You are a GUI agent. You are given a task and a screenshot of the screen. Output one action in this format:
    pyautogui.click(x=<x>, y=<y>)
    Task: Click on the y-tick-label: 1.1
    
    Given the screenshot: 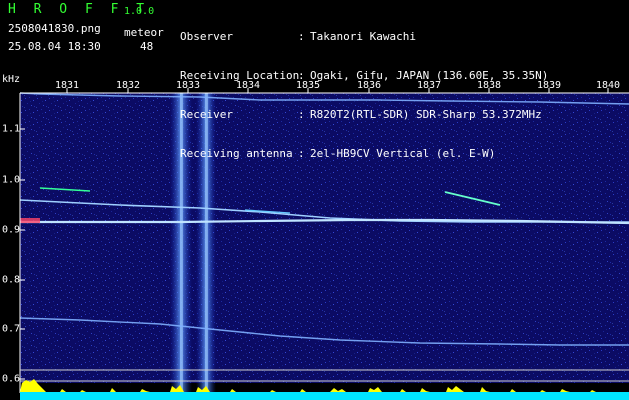 What is the action you would take?
    pyautogui.click(x=11, y=129)
    